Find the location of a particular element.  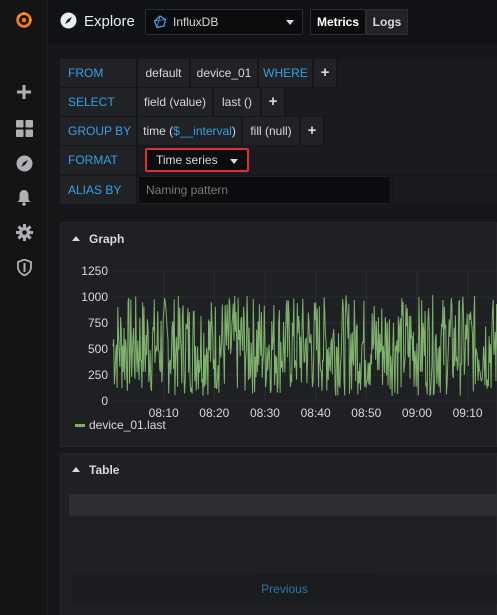

page-title: Explore is located at coordinates (109, 21).